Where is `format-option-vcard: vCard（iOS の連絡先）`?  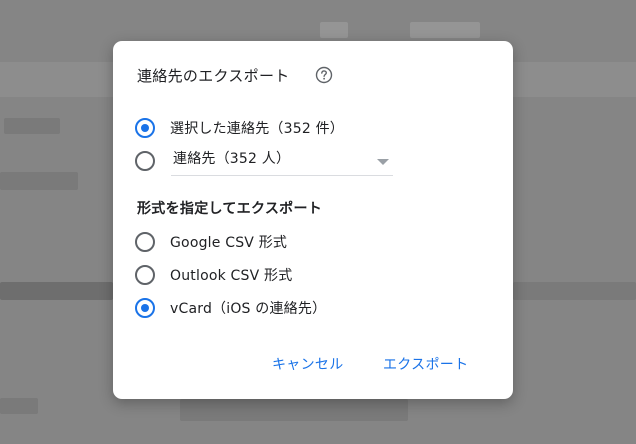
format-option-vcard: vCard（iOS の連絡先） is located at coordinates (230, 308).